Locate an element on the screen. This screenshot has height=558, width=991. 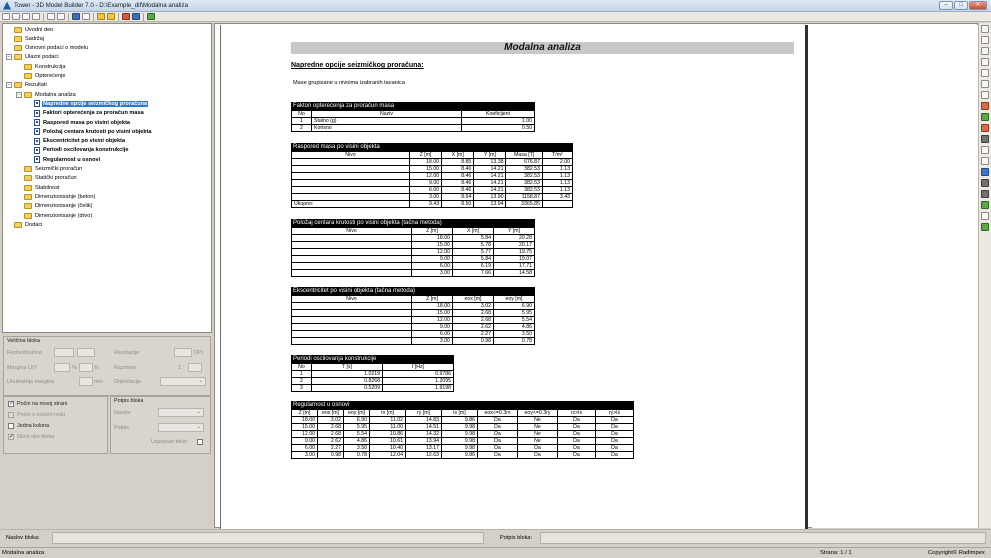
tree-item-label: Opterećenje is located at coordinates (50, 76).